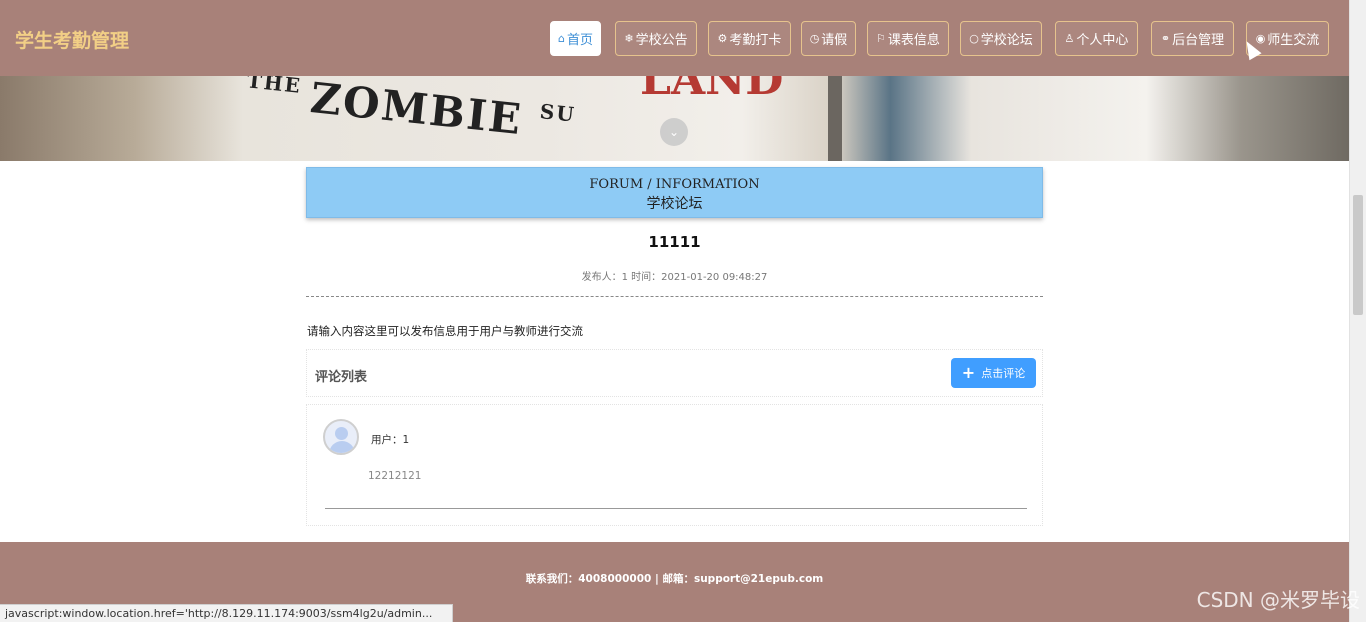  What do you see at coordinates (341, 377) in the screenshot?
I see `comment-list-title: 评论列表` at bounding box center [341, 377].